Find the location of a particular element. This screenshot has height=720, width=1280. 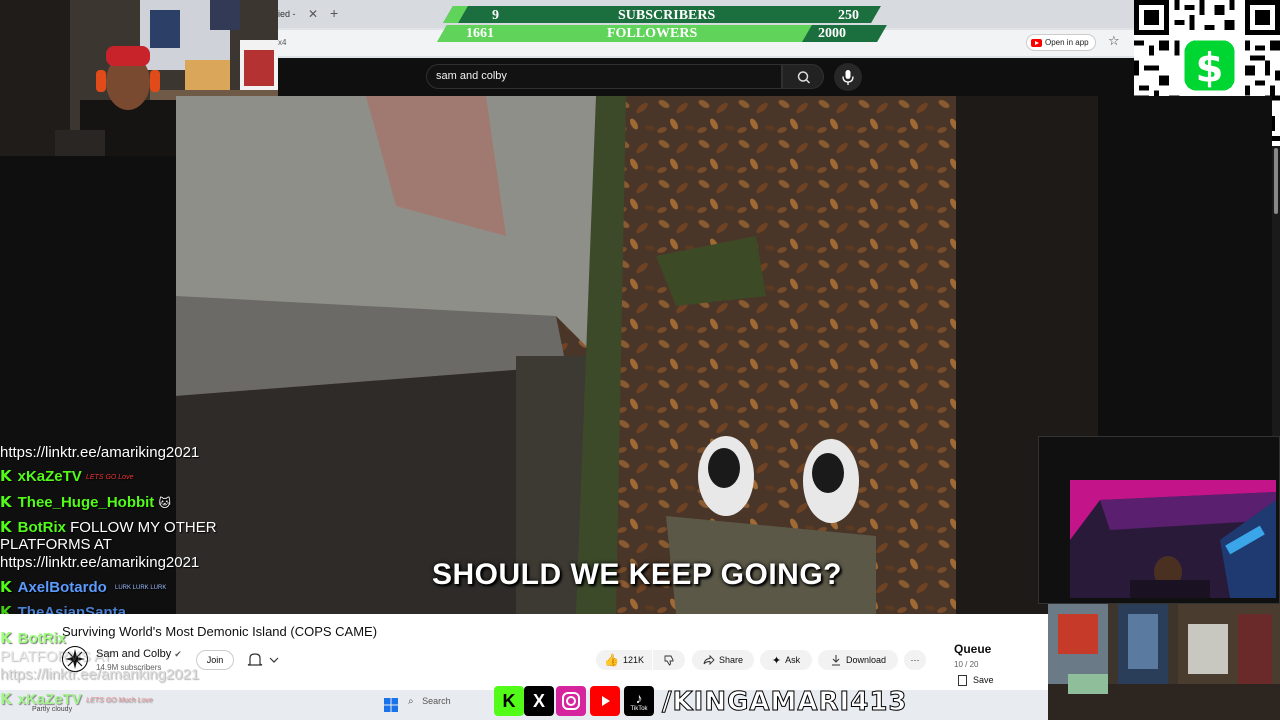

chat-emote: LETS GO Much Love is located at coordinates (119, 700).